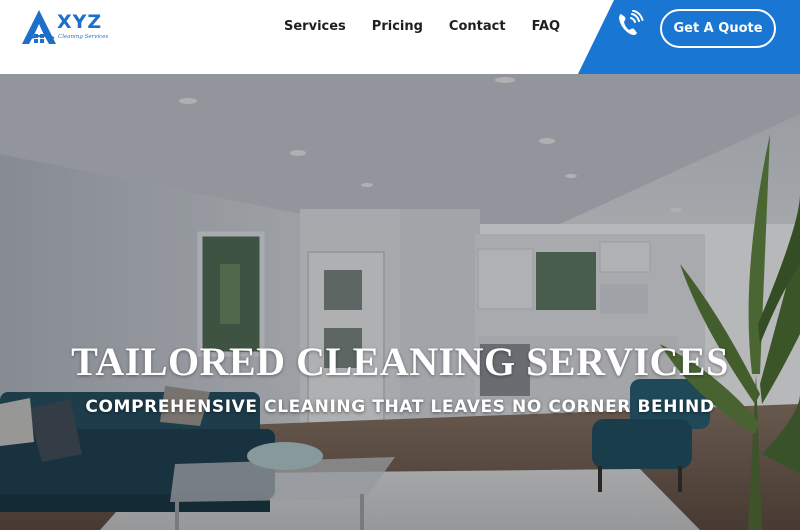 The image size is (800, 530). What do you see at coordinates (397, 27) in the screenshot?
I see `nav-pricing: Pricing` at bounding box center [397, 27].